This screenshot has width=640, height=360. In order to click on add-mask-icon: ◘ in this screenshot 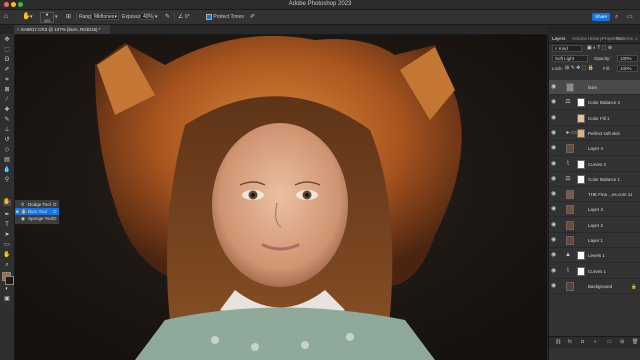, I will do `click(582, 342)`.